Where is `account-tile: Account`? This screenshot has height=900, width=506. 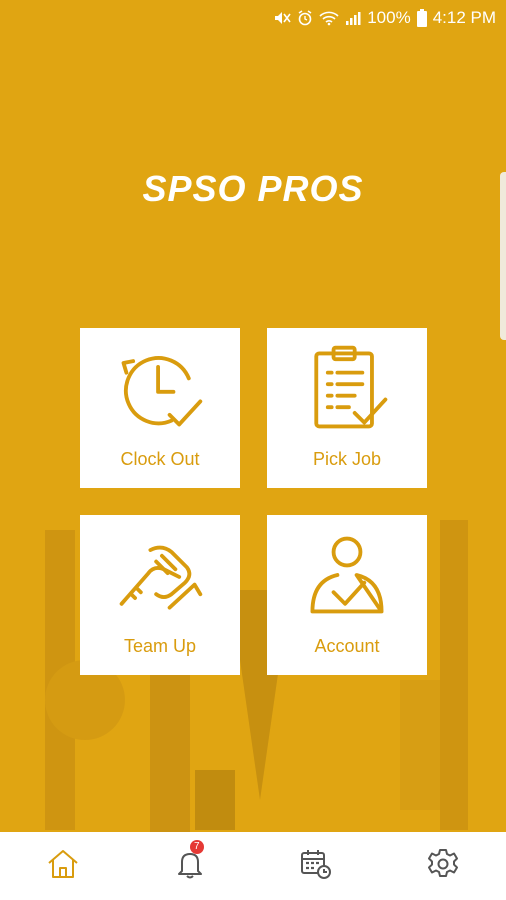 account-tile: Account is located at coordinates (347, 595).